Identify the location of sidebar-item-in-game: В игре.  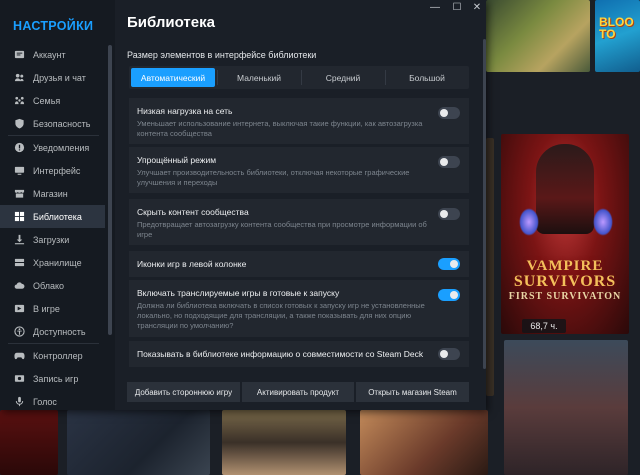
(52, 308).